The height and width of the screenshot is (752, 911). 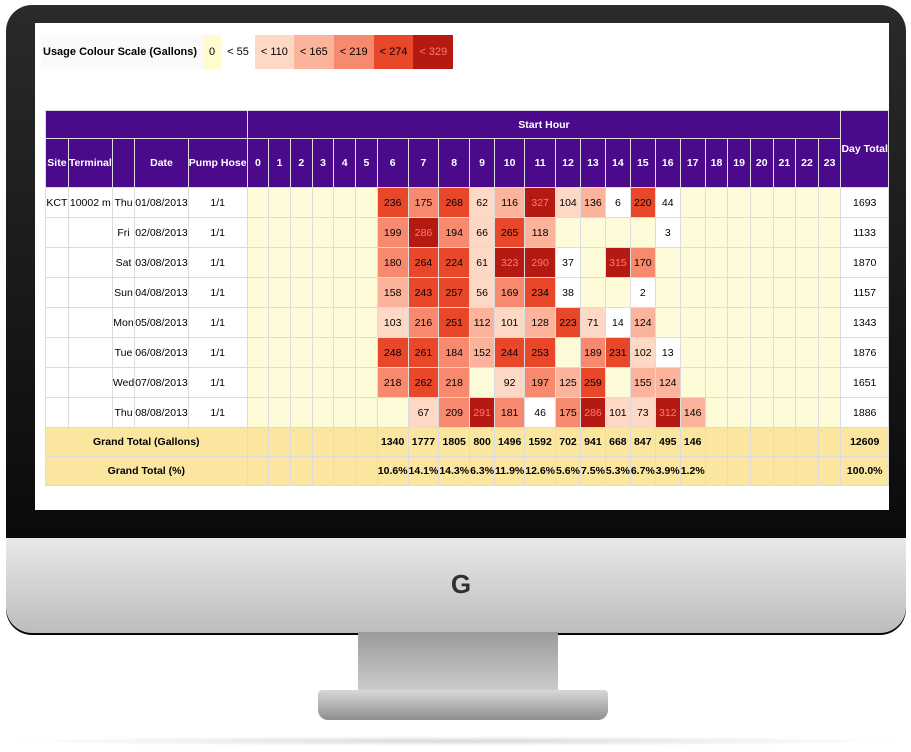 What do you see at coordinates (423, 163) in the screenshot?
I see `hour-header: 7` at bounding box center [423, 163].